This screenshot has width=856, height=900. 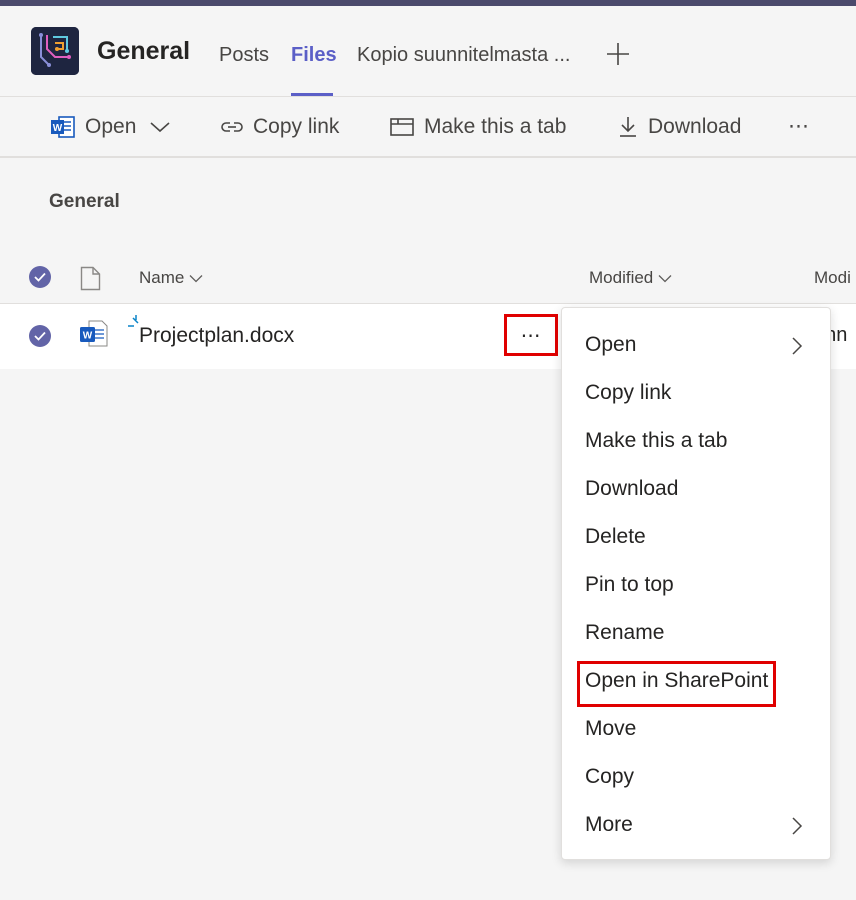 What do you see at coordinates (216, 336) in the screenshot?
I see `file-name: Projectplan.docx` at bounding box center [216, 336].